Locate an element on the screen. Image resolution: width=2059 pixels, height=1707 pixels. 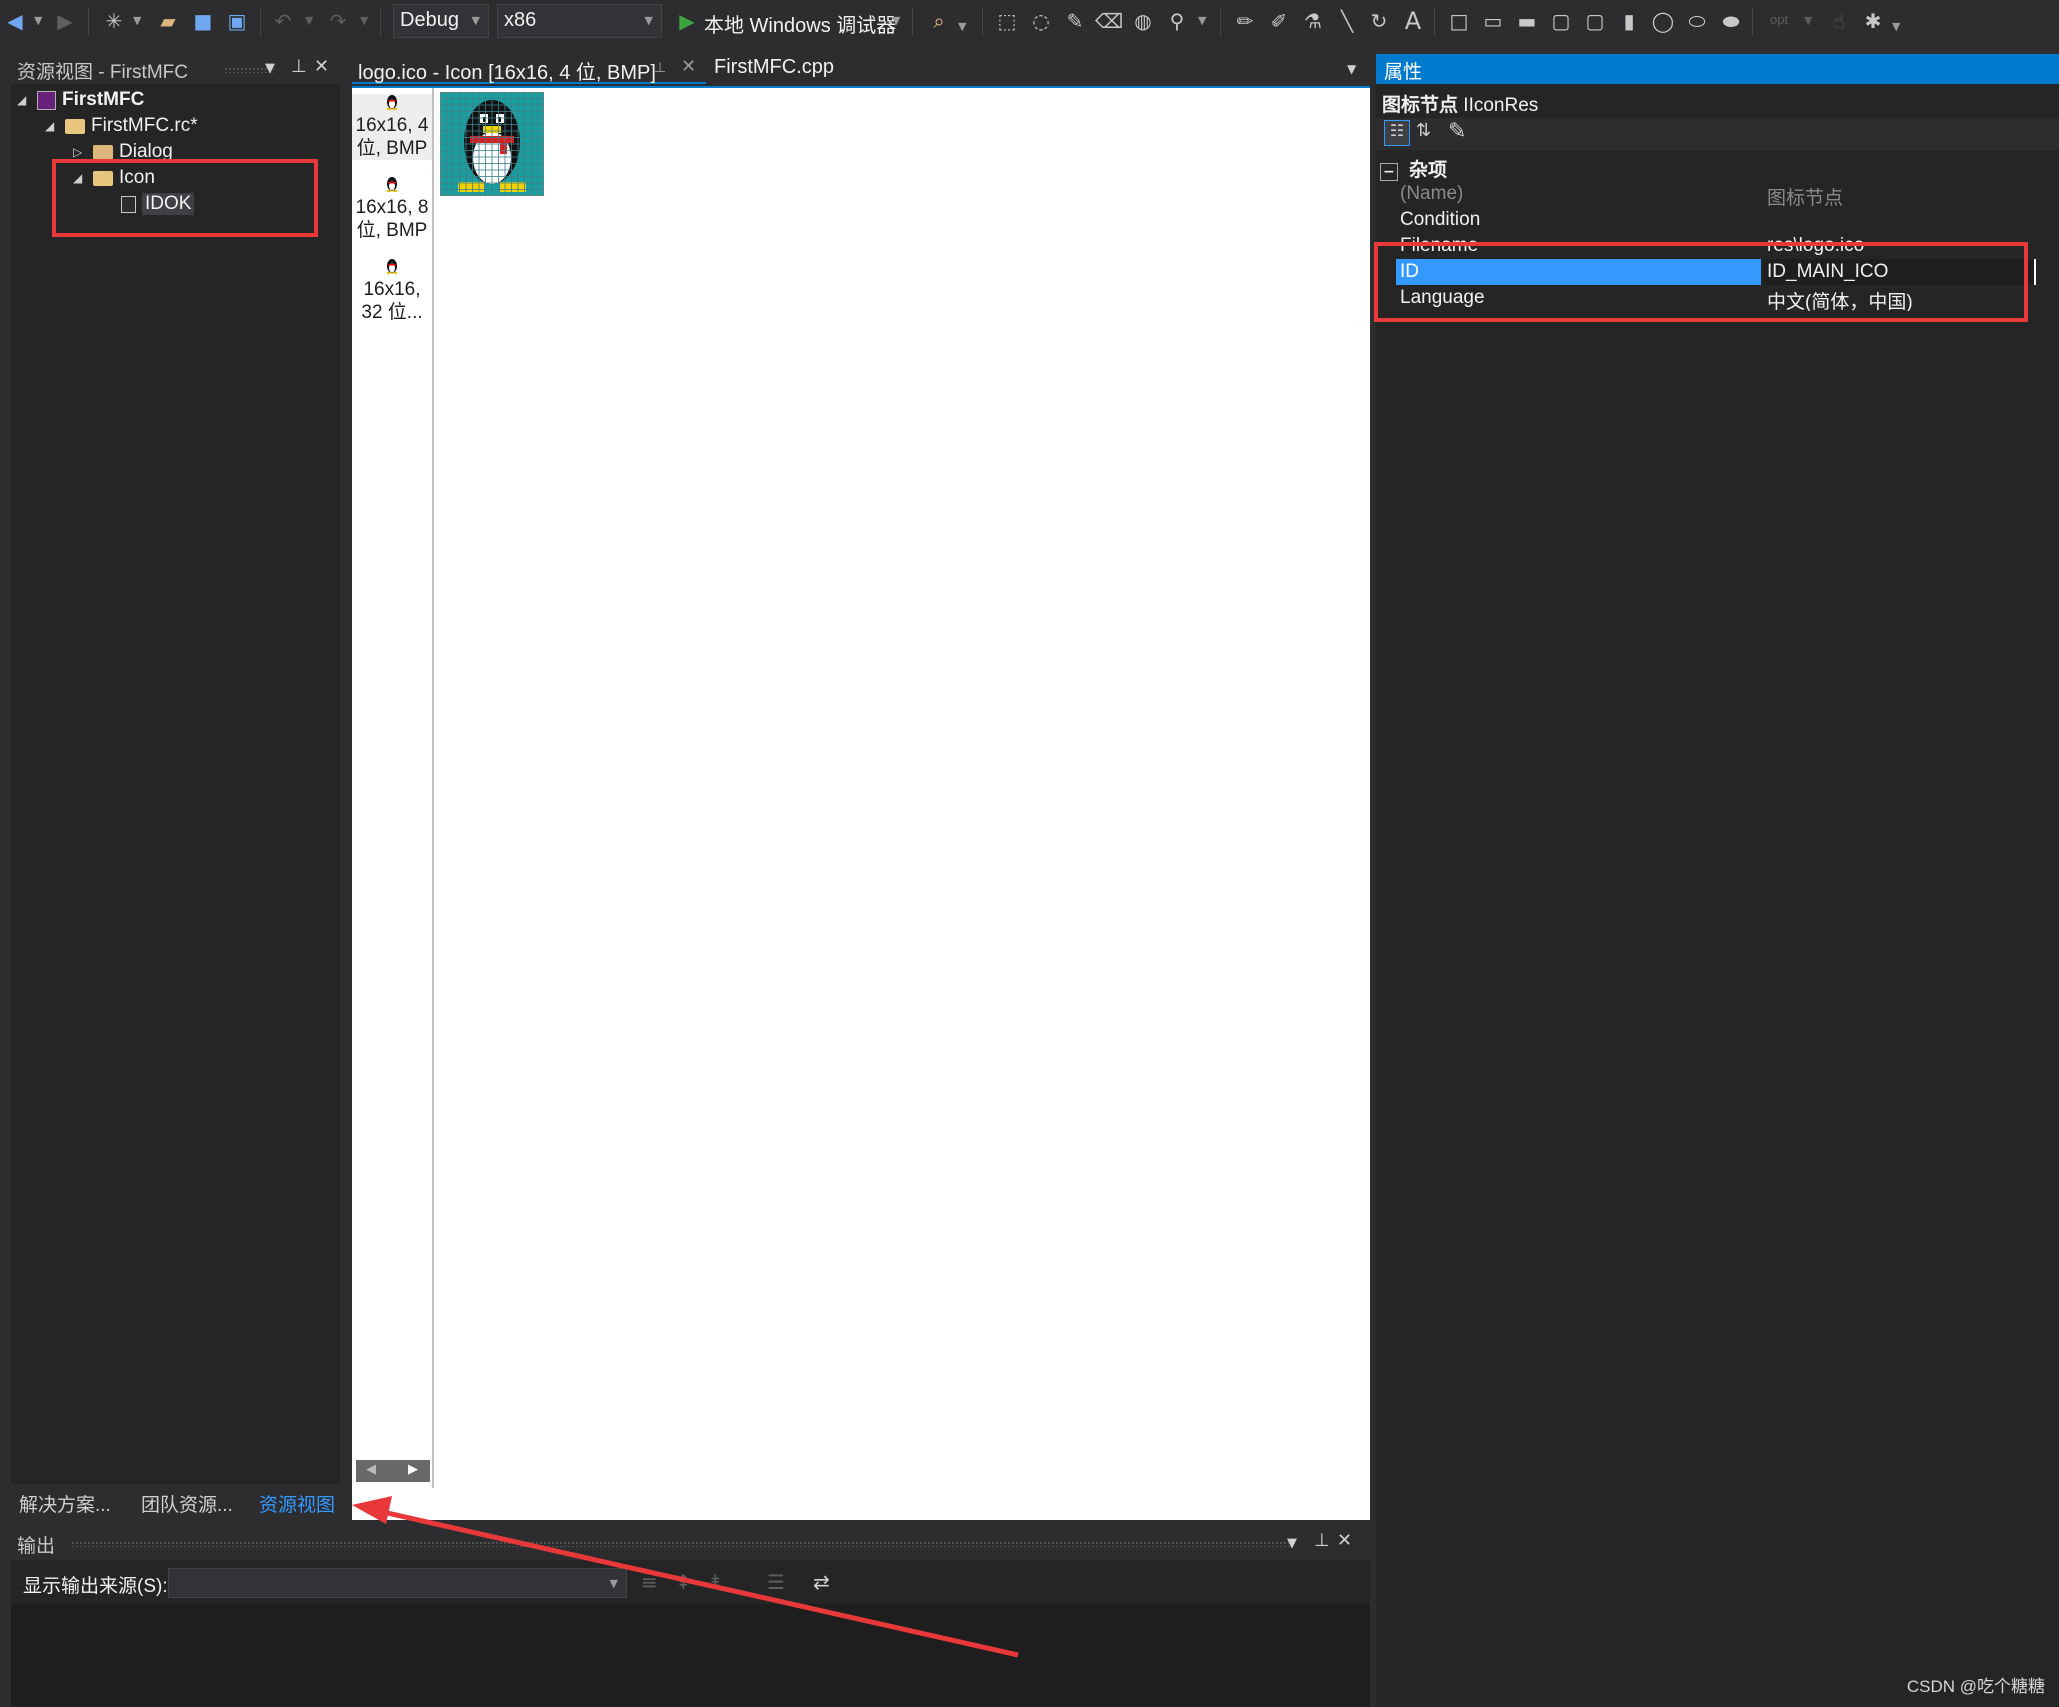
fill-icon: ◍ is located at coordinates (1143, 21).